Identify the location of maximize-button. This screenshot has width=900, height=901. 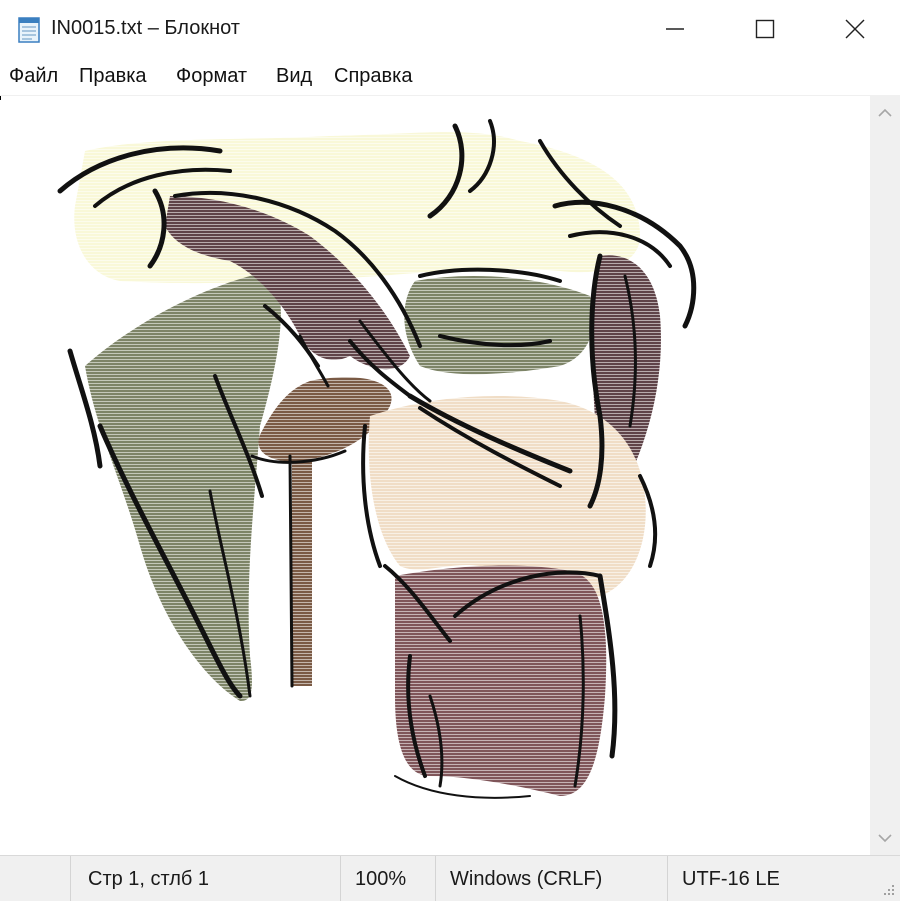
(765, 28).